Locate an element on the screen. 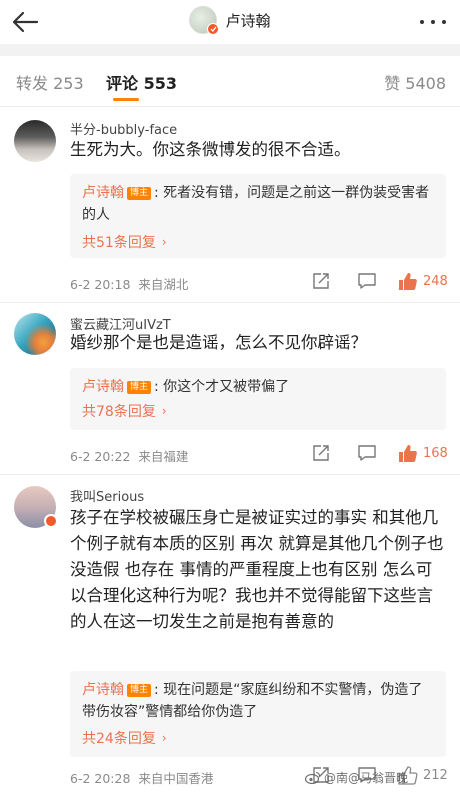  weibo-logo-icon is located at coordinates (313, 777).